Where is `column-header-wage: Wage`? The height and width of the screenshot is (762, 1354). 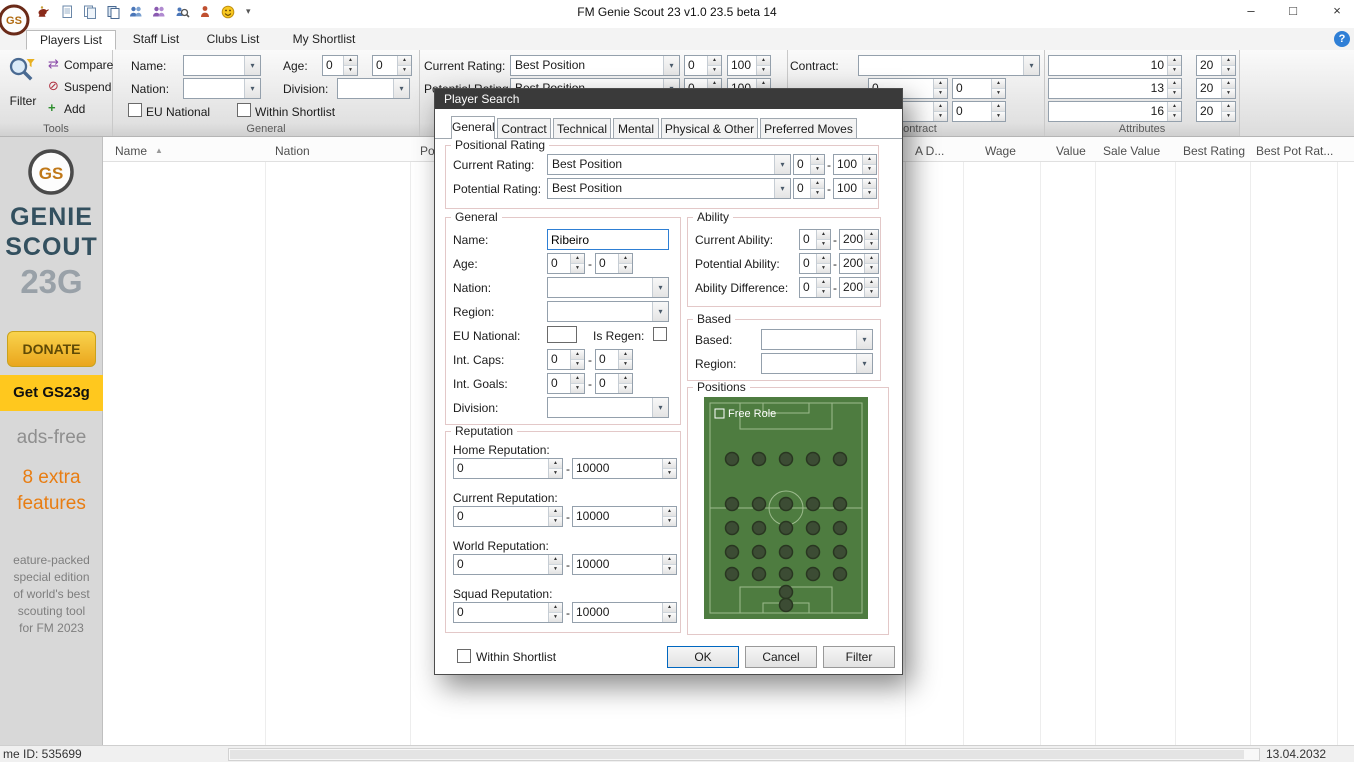 column-header-wage: Wage is located at coordinates (1000, 151).